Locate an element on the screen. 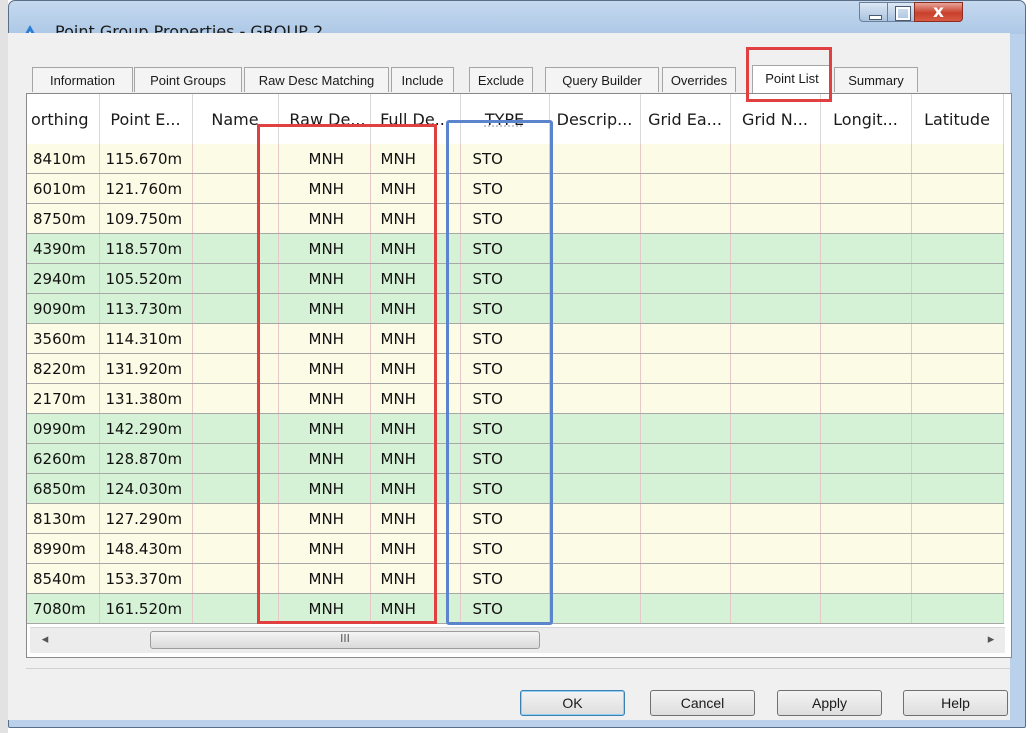 The width and height of the screenshot is (1031, 733). cell-point-elevation: 142.290m is located at coordinates (146, 428).